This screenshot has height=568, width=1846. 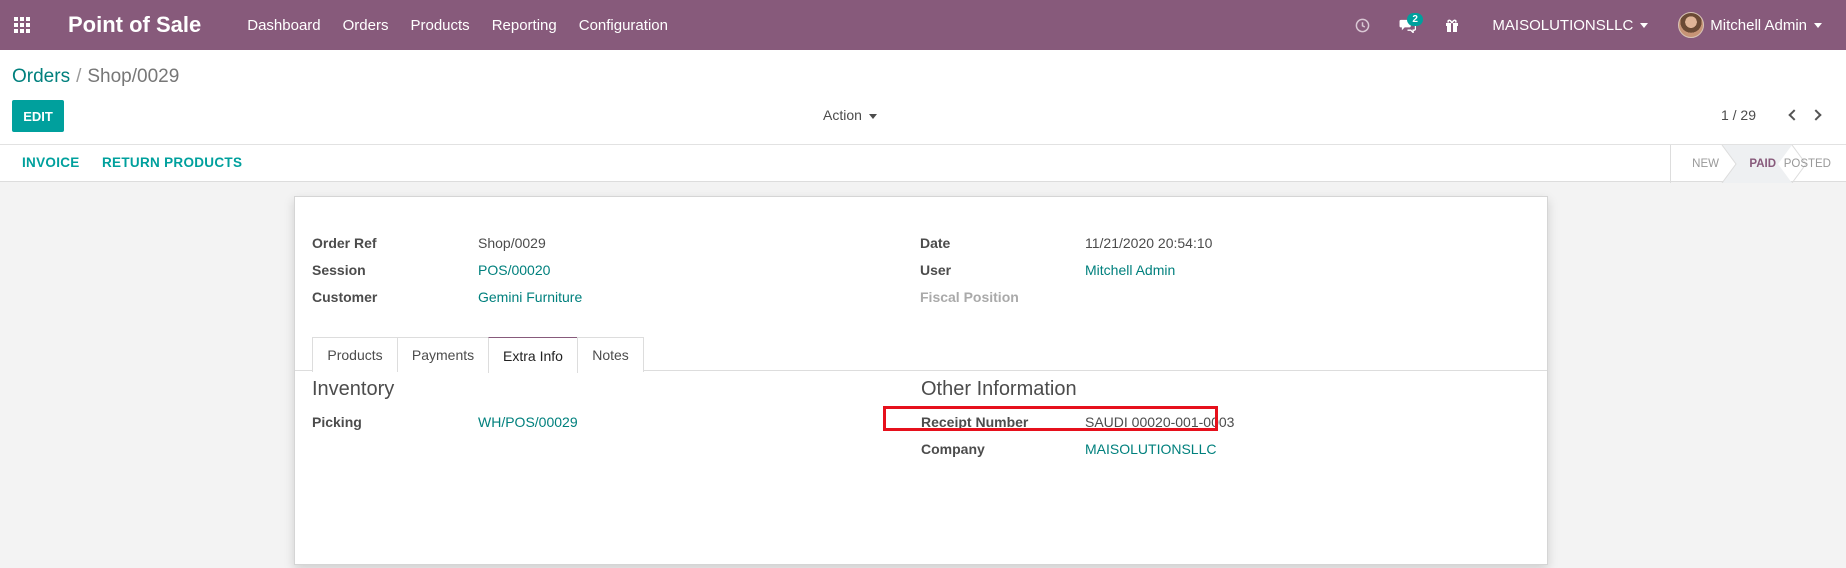 I want to click on menu-dashboard: Dashboard, so click(x=283, y=25).